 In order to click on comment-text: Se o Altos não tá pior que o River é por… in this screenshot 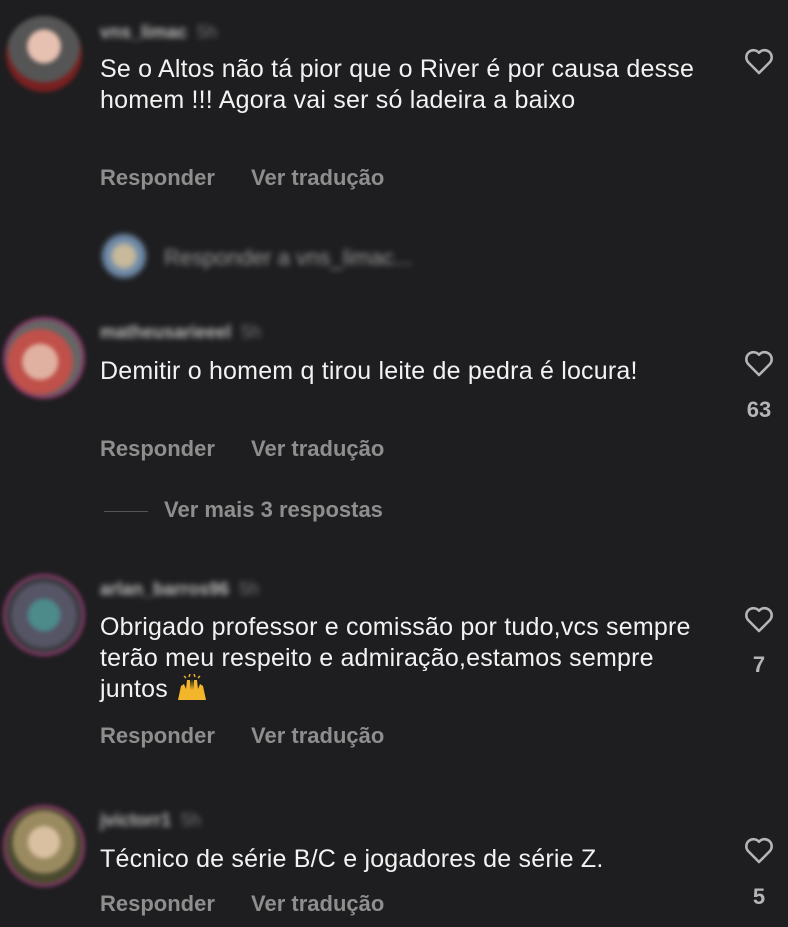, I will do `click(397, 84)`.